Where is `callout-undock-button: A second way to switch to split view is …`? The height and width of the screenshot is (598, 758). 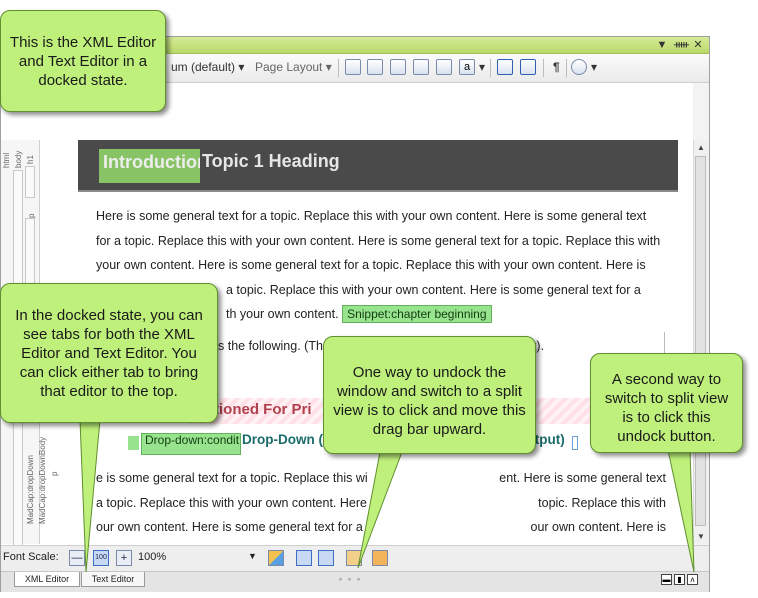 callout-undock-button: A second way to switch to split view is … is located at coordinates (666, 403).